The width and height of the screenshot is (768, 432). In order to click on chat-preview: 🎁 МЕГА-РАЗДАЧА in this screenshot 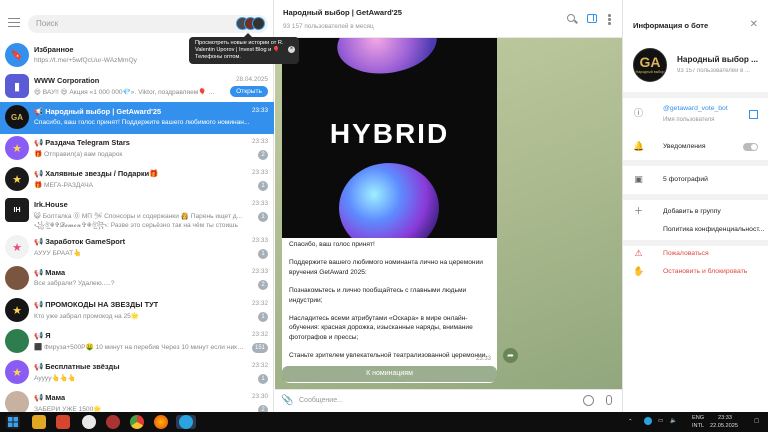, I will do `click(64, 185)`.